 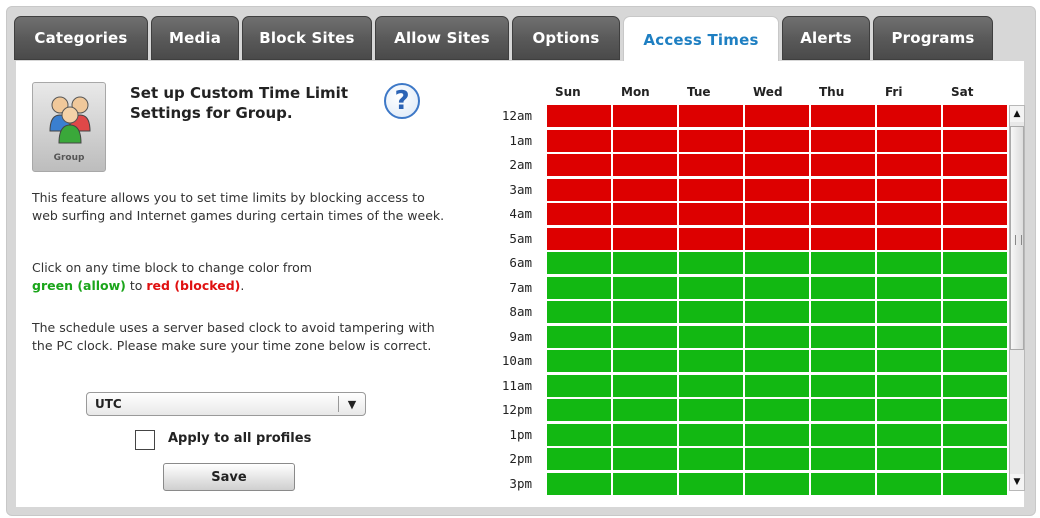 What do you see at coordinates (909, 483) in the screenshot?
I see `time-block-fri-3pm` at bounding box center [909, 483].